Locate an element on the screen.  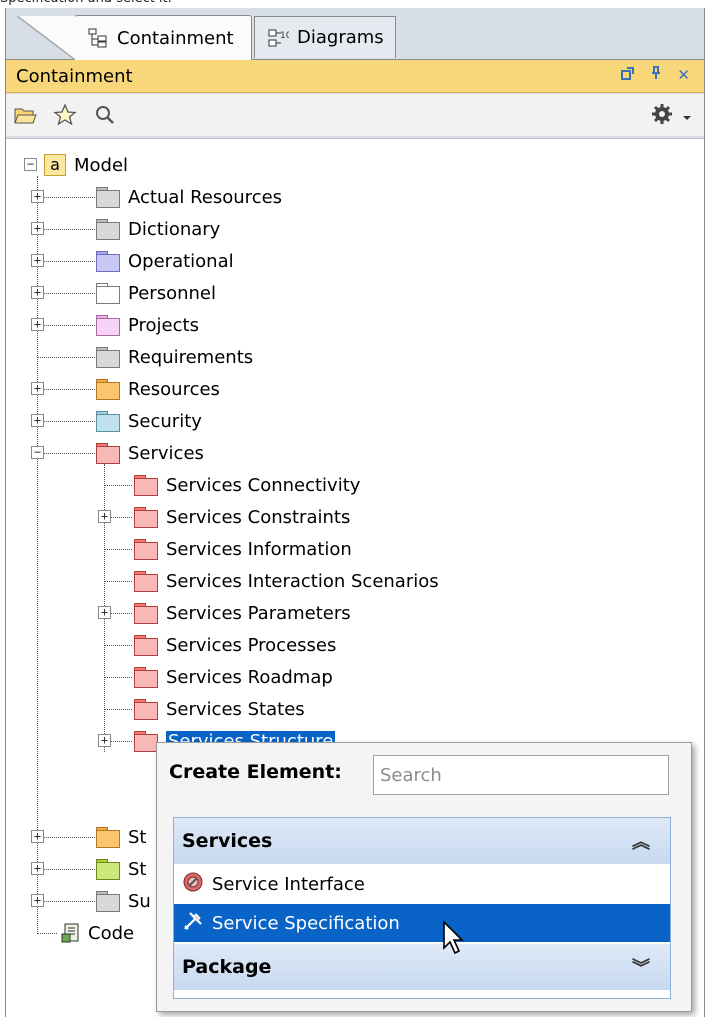
tree-node-partial-2: Su is located at coordinates (123, 901).